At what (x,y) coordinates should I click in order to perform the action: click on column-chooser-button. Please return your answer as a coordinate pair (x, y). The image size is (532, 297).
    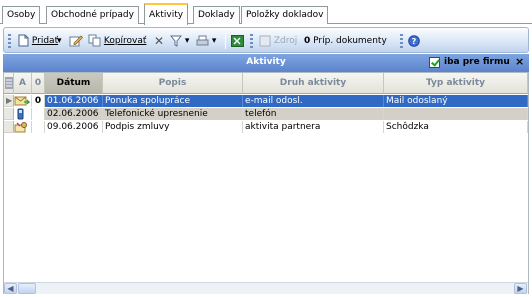
    Looking at the image, I should click on (9, 83).